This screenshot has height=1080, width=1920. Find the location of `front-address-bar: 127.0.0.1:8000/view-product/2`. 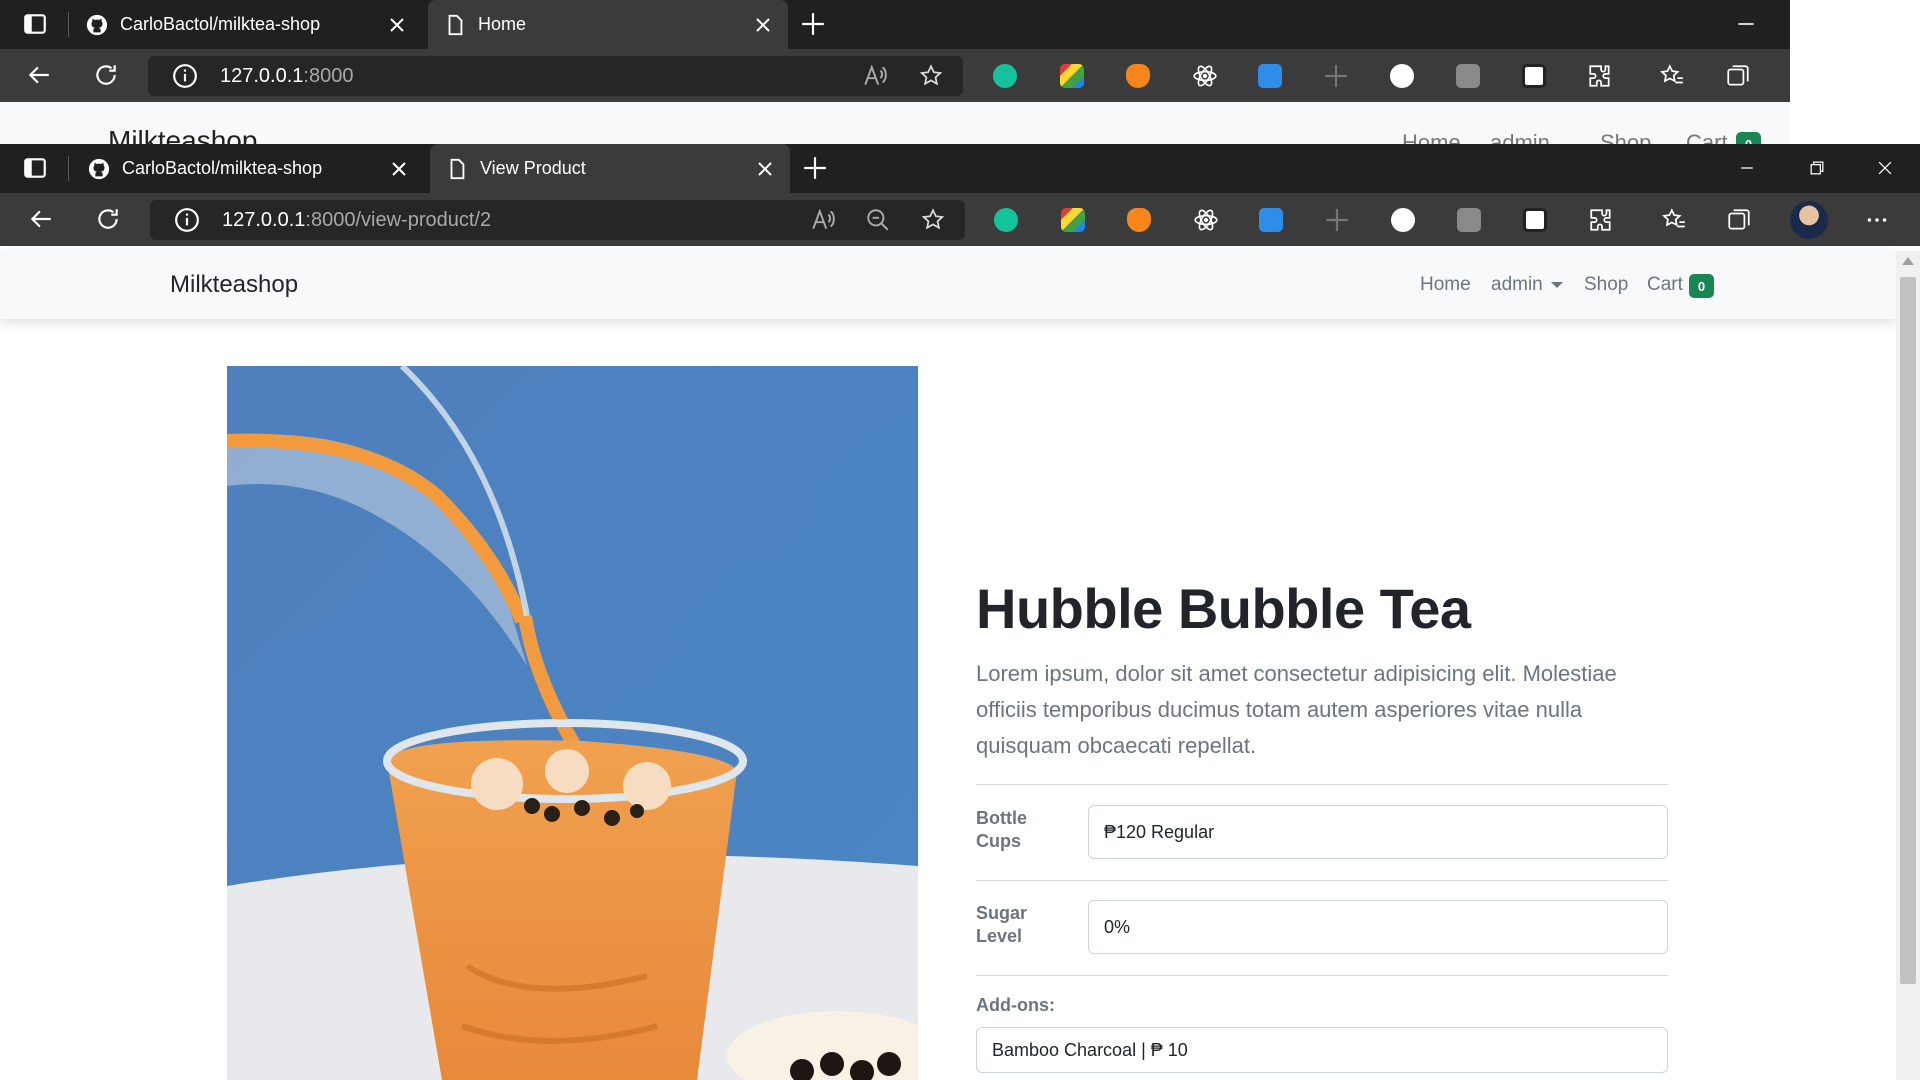

front-address-bar: 127.0.0.1:8000/view-product/2 is located at coordinates (557, 220).